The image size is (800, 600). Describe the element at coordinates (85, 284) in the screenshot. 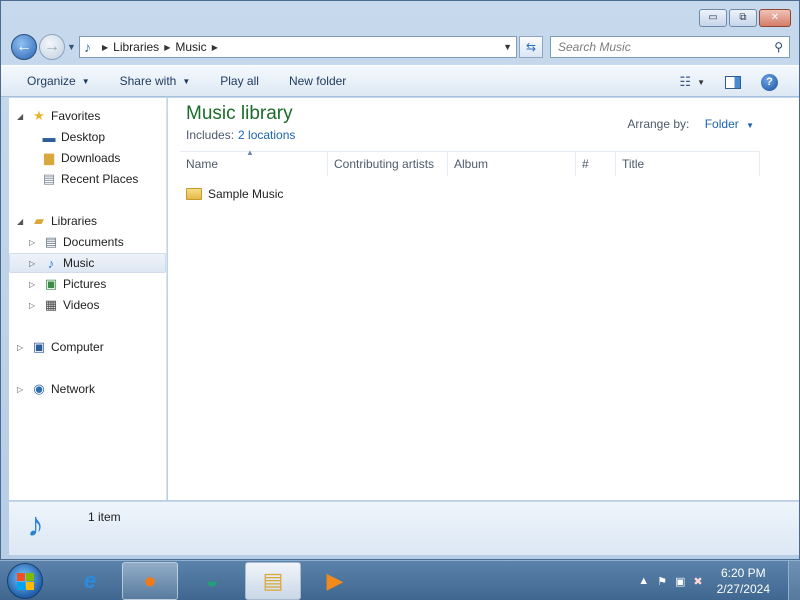

I see `tree-item-label: Pictures` at that location.